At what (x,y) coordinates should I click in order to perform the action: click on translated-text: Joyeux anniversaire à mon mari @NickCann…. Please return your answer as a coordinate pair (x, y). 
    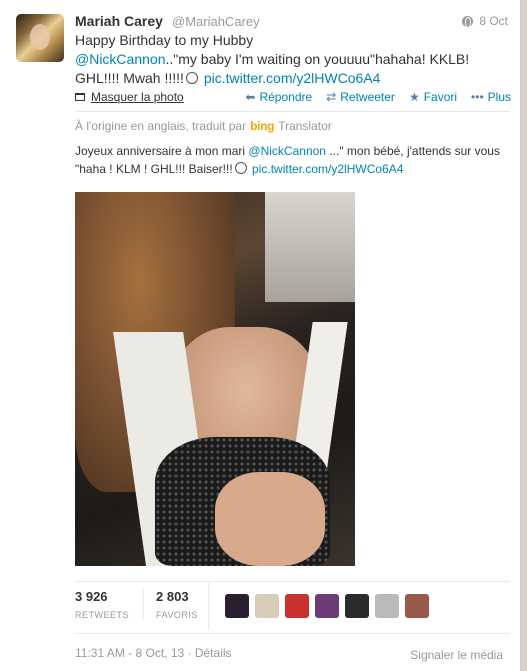
    Looking at the image, I should click on (295, 160).